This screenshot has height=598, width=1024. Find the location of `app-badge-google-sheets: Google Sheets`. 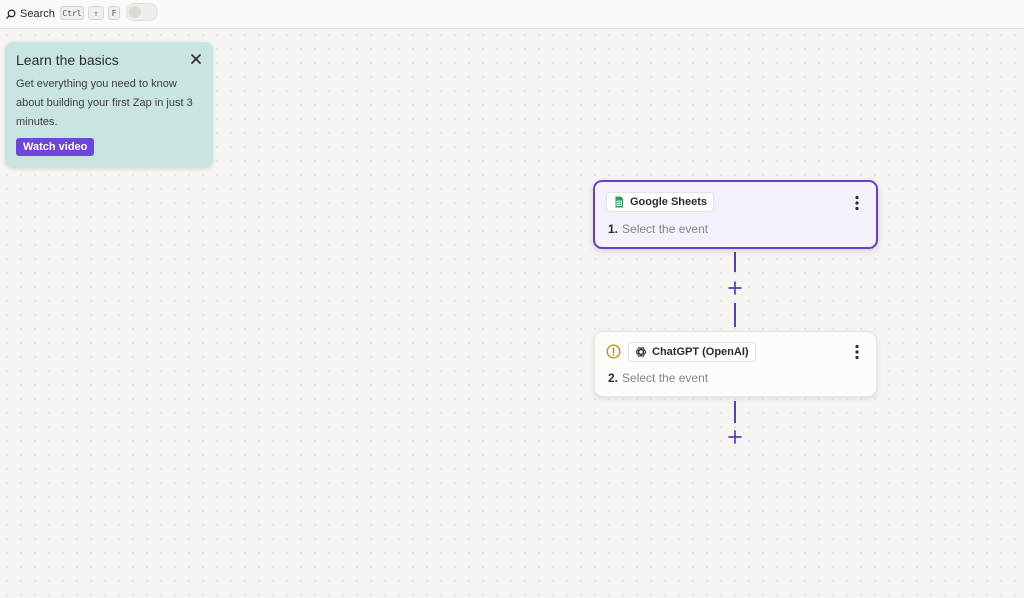

app-badge-google-sheets: Google Sheets is located at coordinates (660, 202).